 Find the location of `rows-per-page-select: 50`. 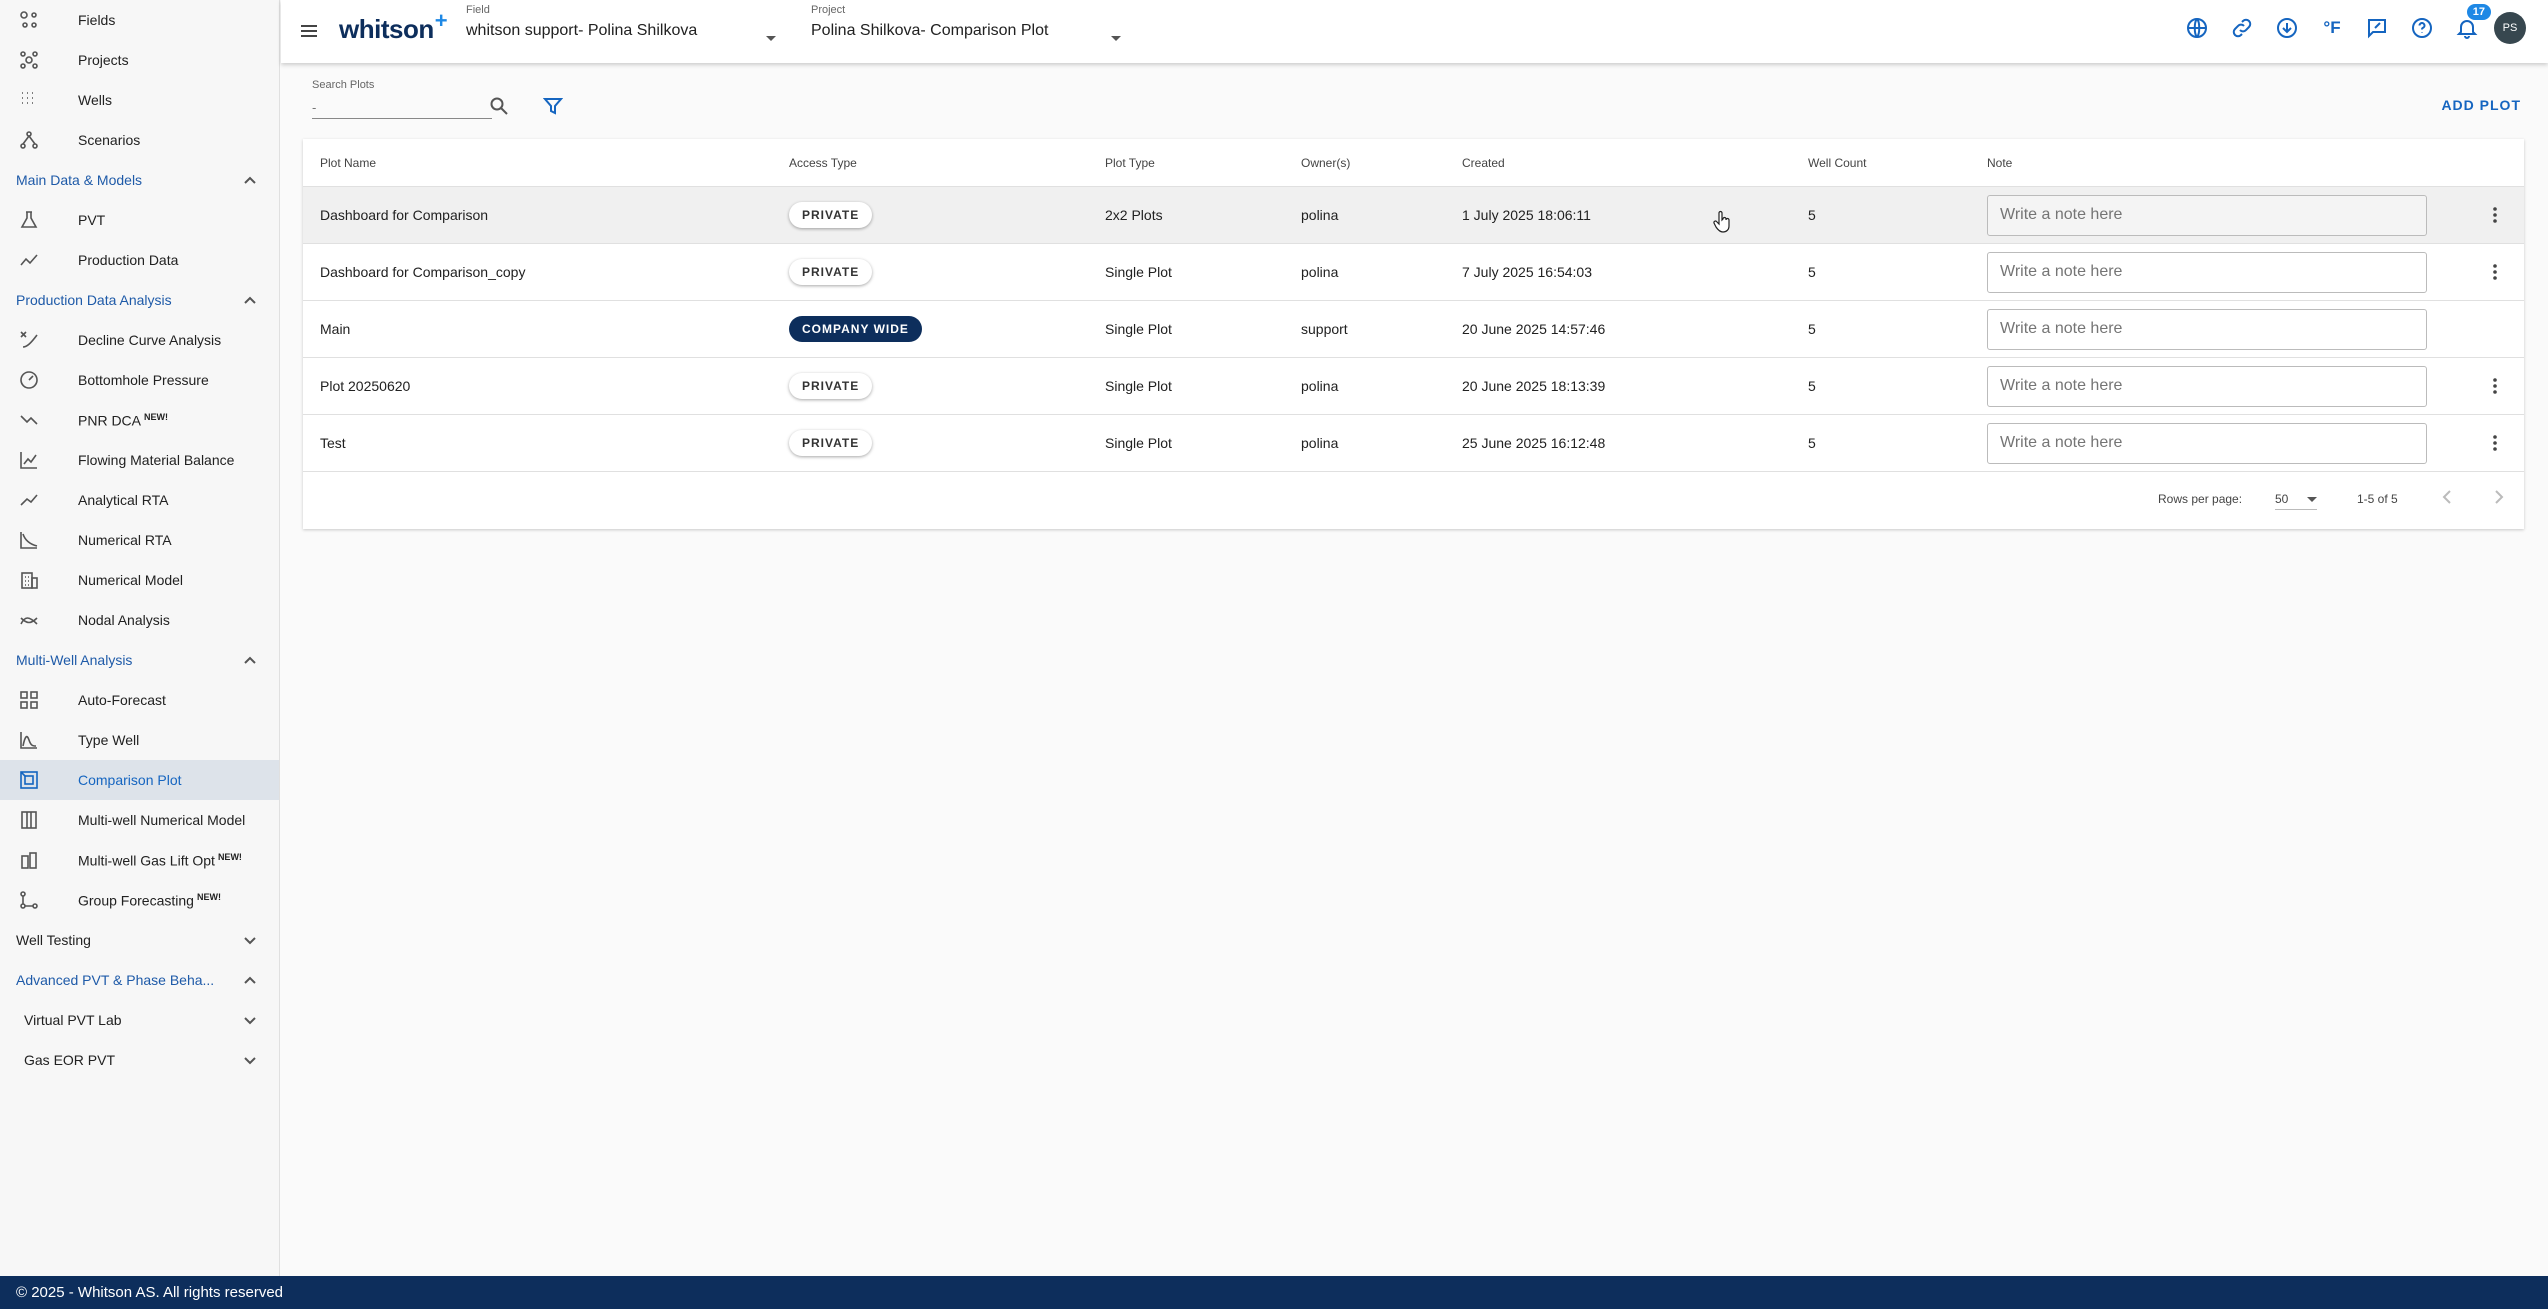

rows-per-page-select: 50 is located at coordinates (2296, 499).